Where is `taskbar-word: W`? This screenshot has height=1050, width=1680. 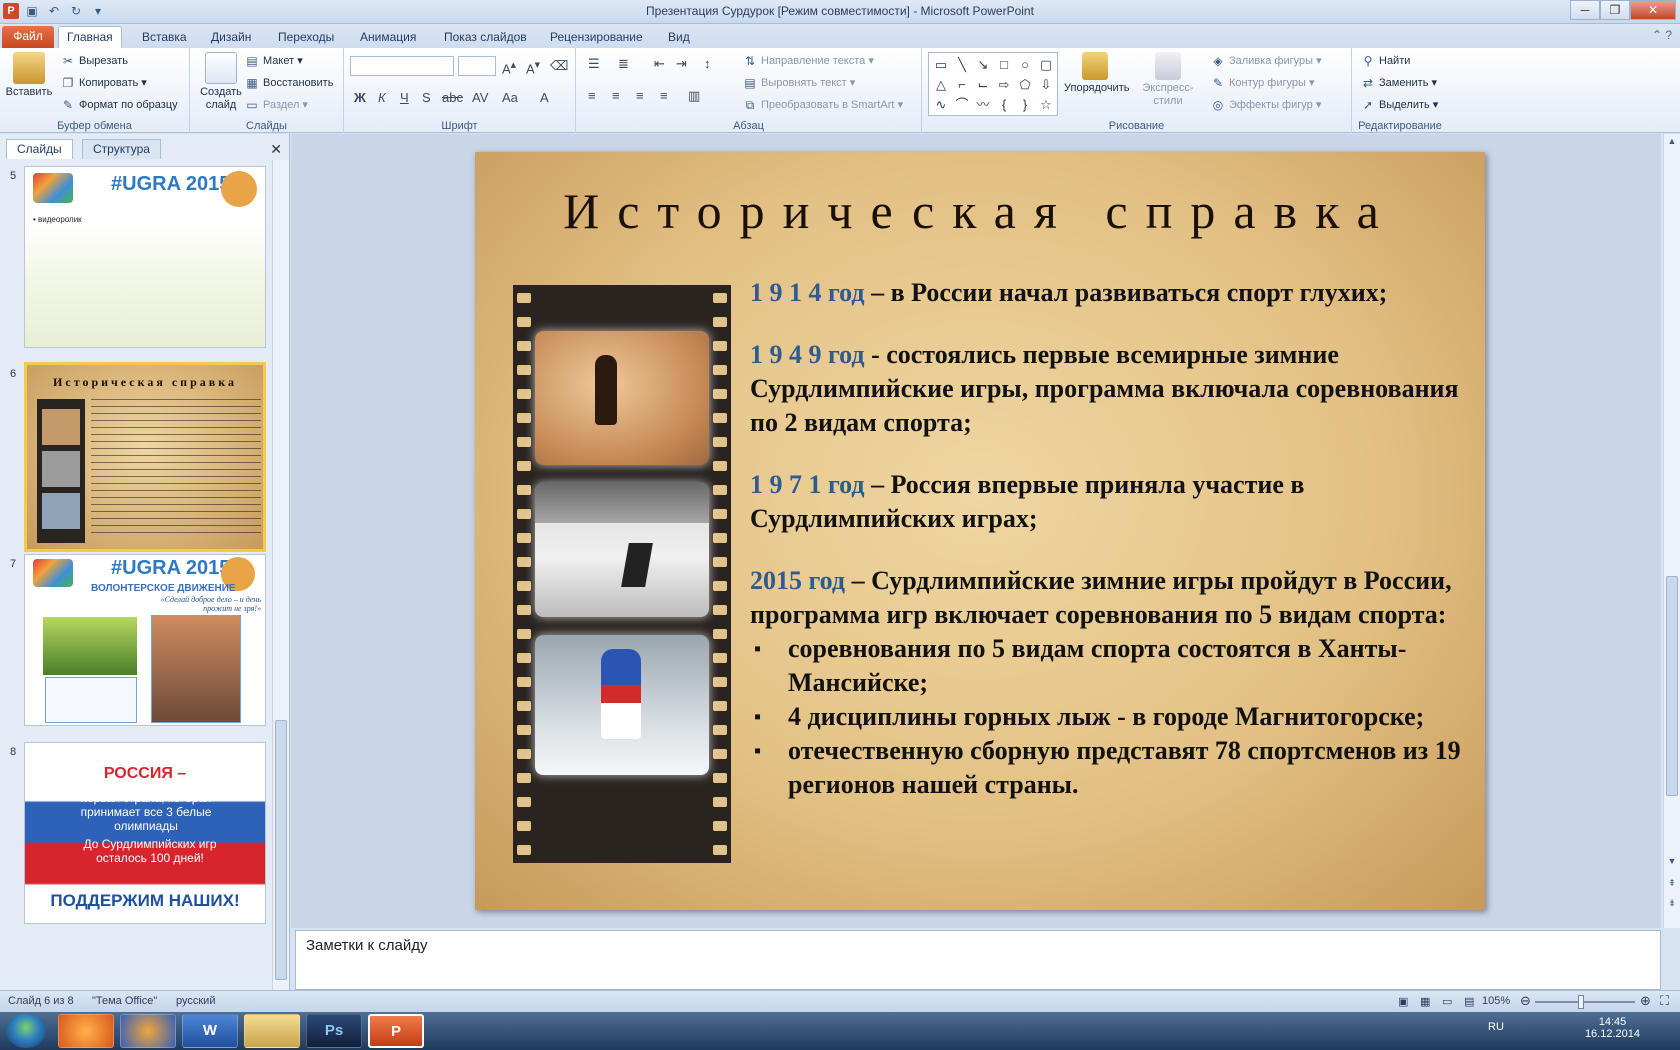 taskbar-word: W is located at coordinates (210, 1031).